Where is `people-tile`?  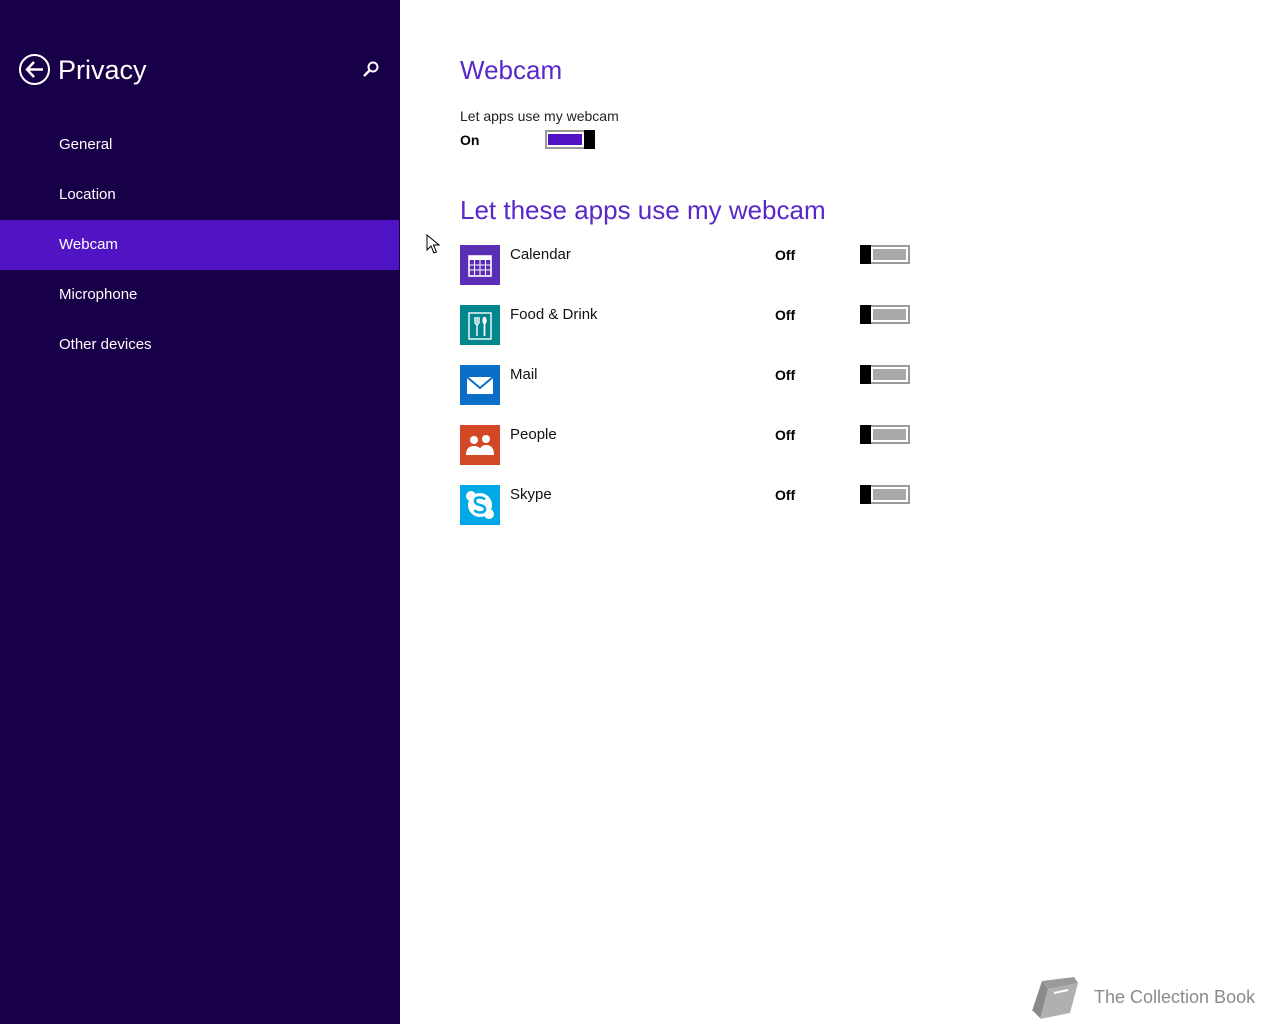
people-tile is located at coordinates (480, 445).